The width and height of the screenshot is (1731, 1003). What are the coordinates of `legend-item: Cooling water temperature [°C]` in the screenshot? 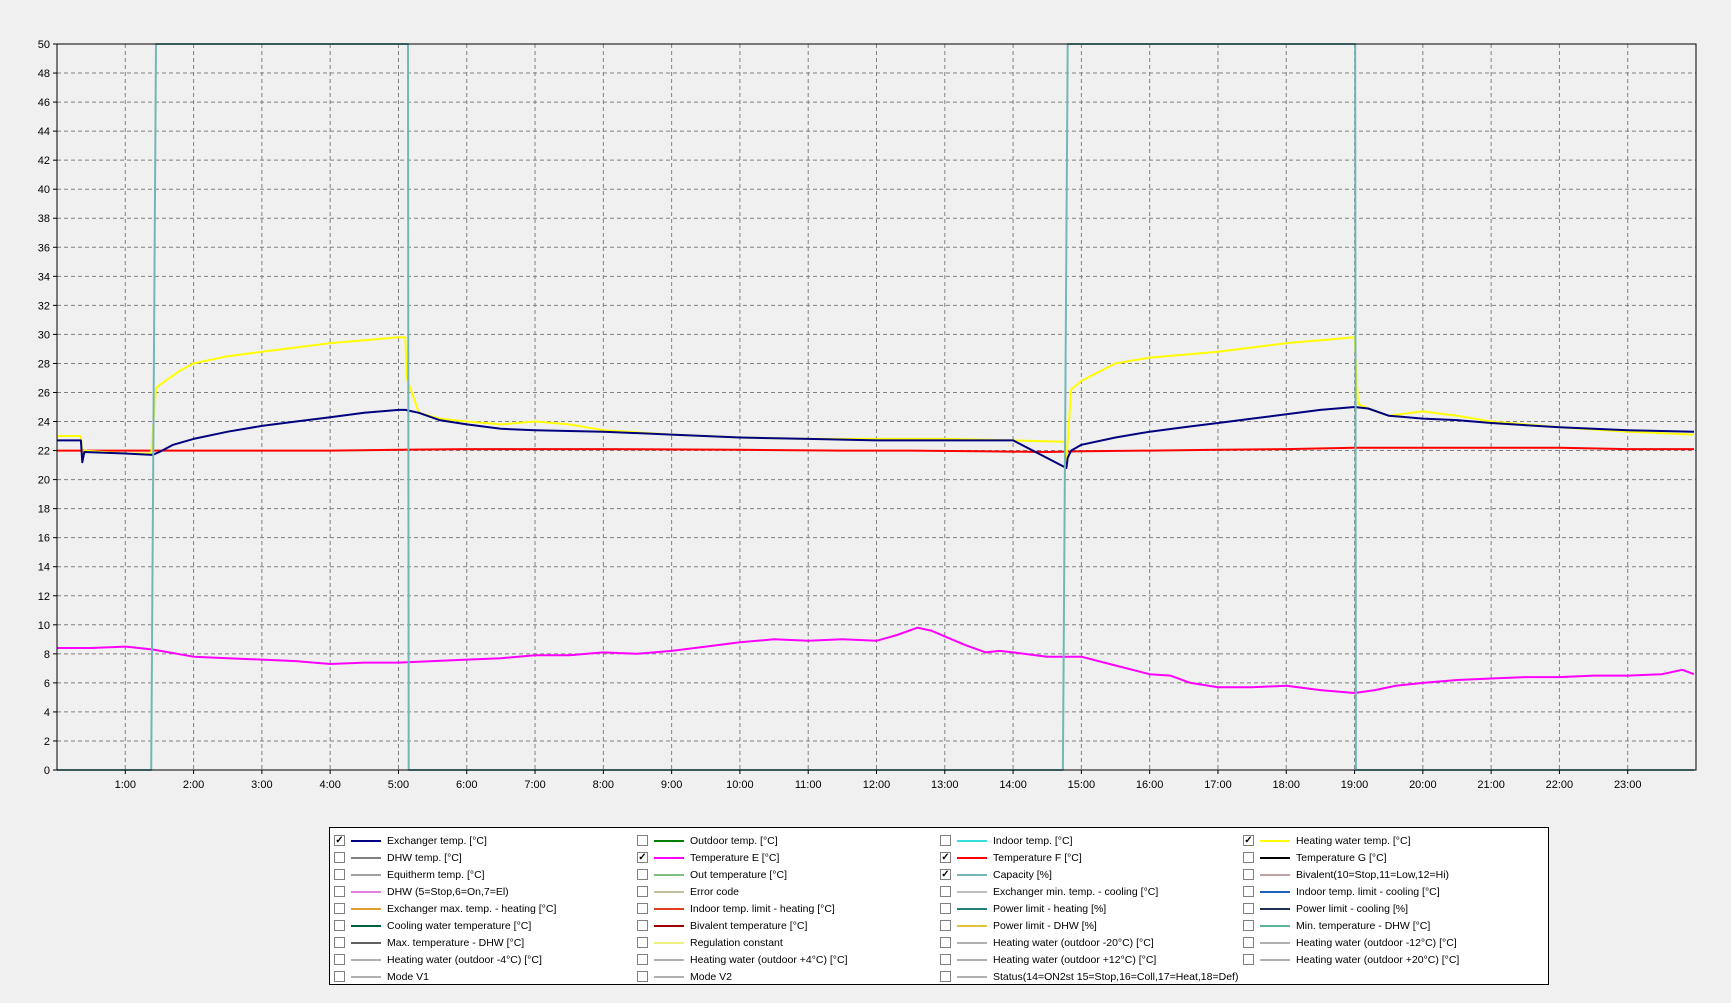 It's located at (485, 925).